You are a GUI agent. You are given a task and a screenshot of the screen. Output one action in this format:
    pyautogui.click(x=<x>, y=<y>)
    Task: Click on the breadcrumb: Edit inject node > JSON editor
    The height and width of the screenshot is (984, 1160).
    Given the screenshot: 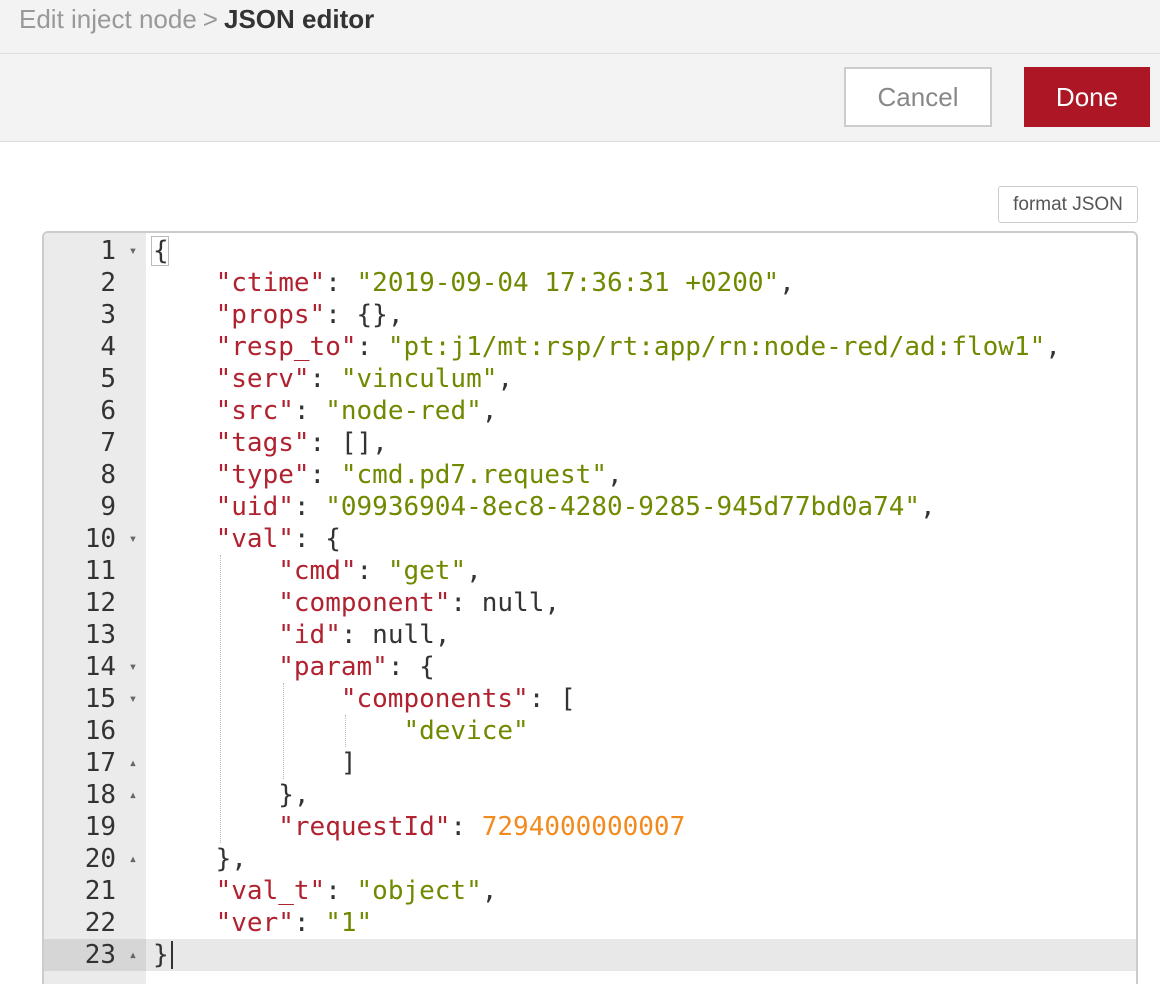 What is the action you would take?
    pyautogui.click(x=196, y=19)
    